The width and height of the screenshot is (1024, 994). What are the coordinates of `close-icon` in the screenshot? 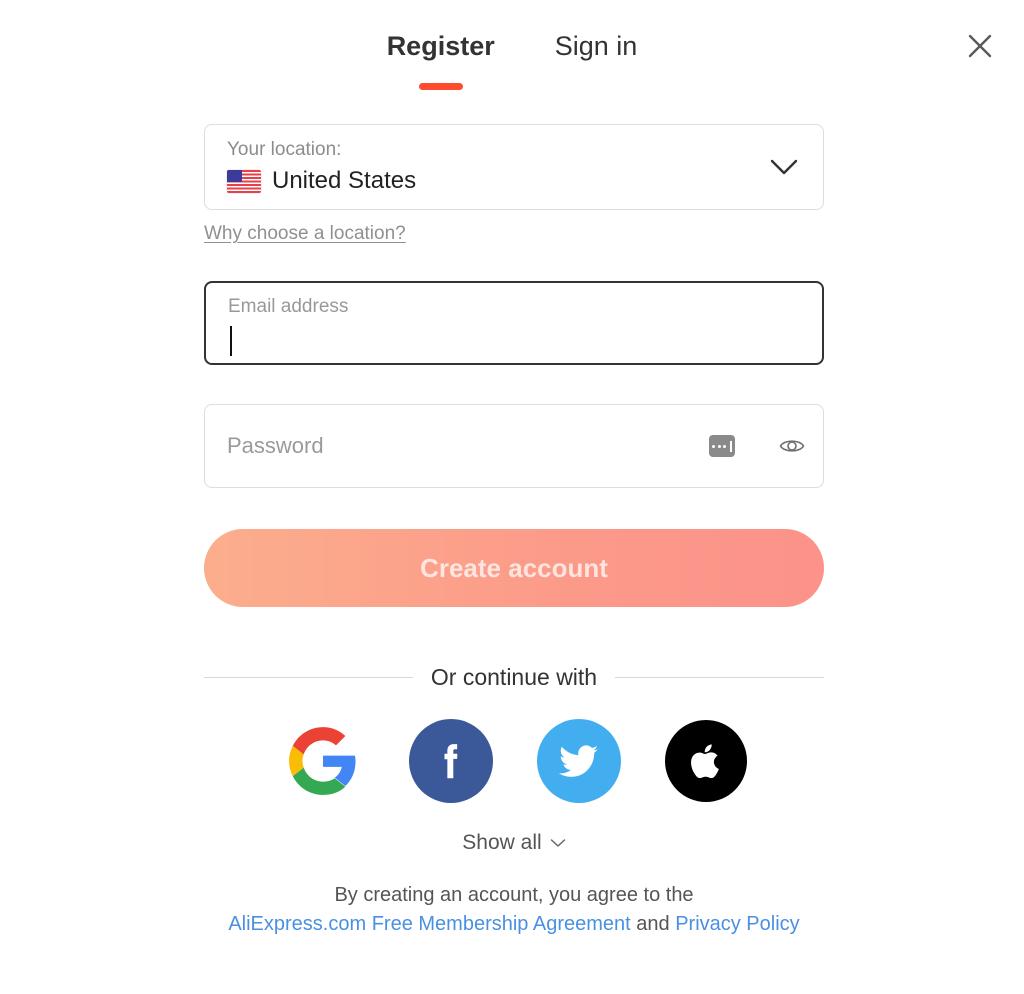 It's located at (980, 46).